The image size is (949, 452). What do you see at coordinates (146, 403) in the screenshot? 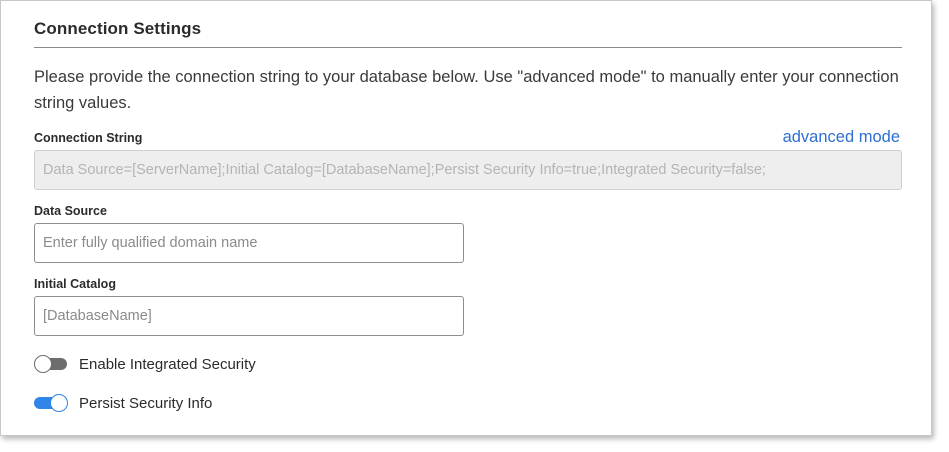
I see `persist-security-label: Persist Security Info` at bounding box center [146, 403].